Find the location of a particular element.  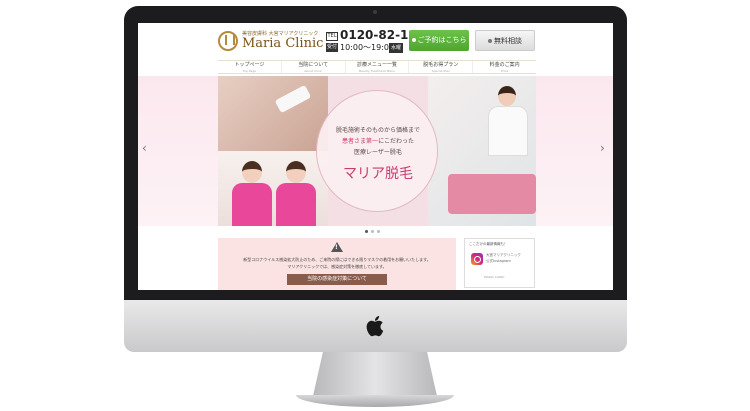

reserve-label: ご予約はこちら is located at coordinates (442, 40).